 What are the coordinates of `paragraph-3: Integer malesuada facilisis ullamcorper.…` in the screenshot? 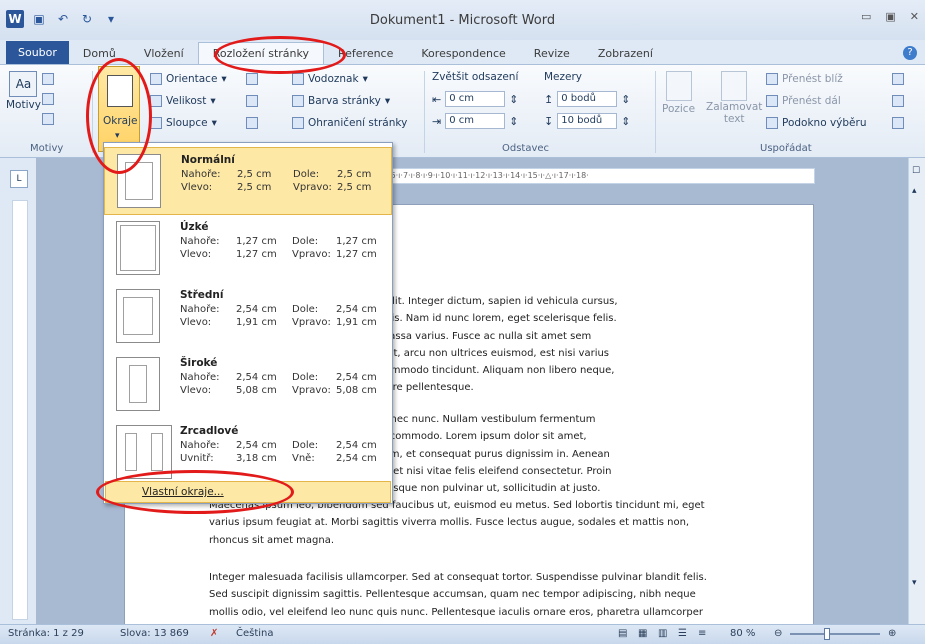 It's located at (499, 595).